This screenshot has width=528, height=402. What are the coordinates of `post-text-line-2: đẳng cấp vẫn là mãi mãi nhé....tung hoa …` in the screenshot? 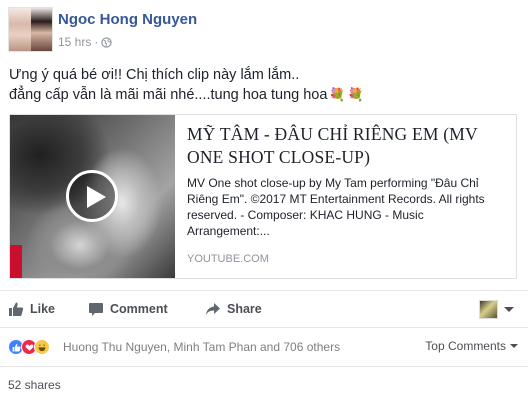 It's located at (264, 95).